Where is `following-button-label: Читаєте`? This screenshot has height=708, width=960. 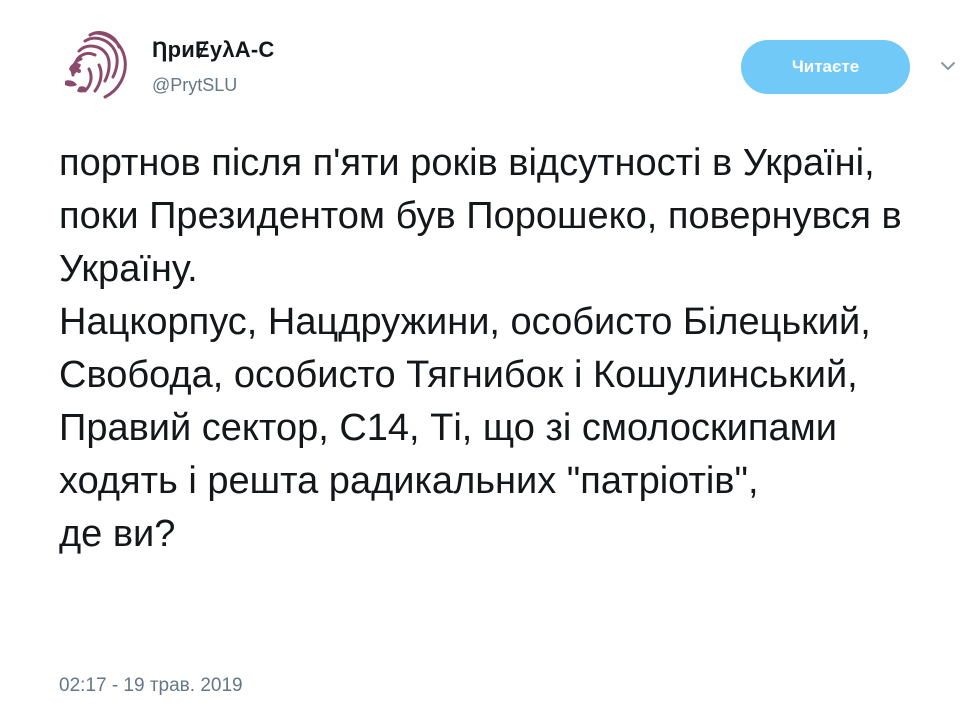
following-button-label: Читаєте is located at coordinates (825, 66).